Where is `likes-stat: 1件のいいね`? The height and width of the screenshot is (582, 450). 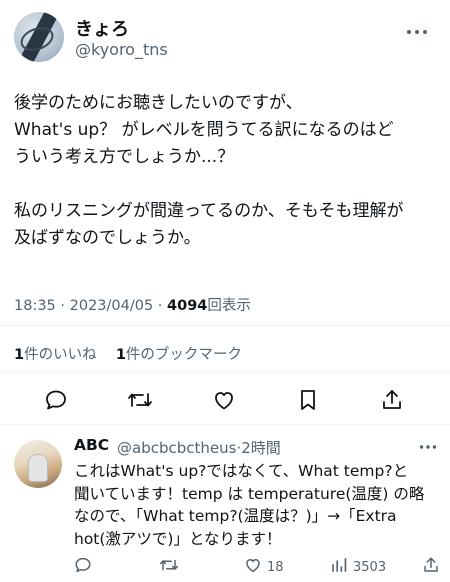 likes-stat: 1件のいいね is located at coordinates (55, 355).